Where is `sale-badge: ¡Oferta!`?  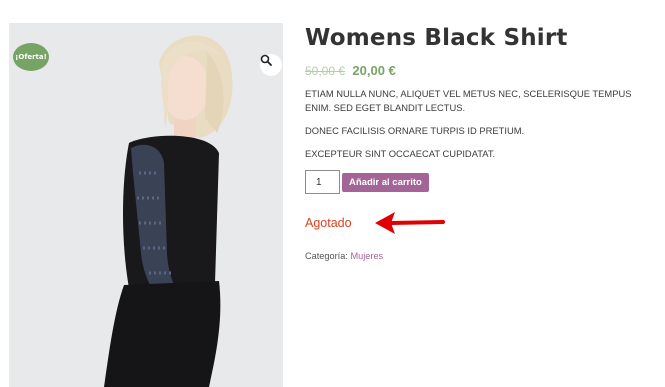 sale-badge: ¡Oferta! is located at coordinates (31, 57).